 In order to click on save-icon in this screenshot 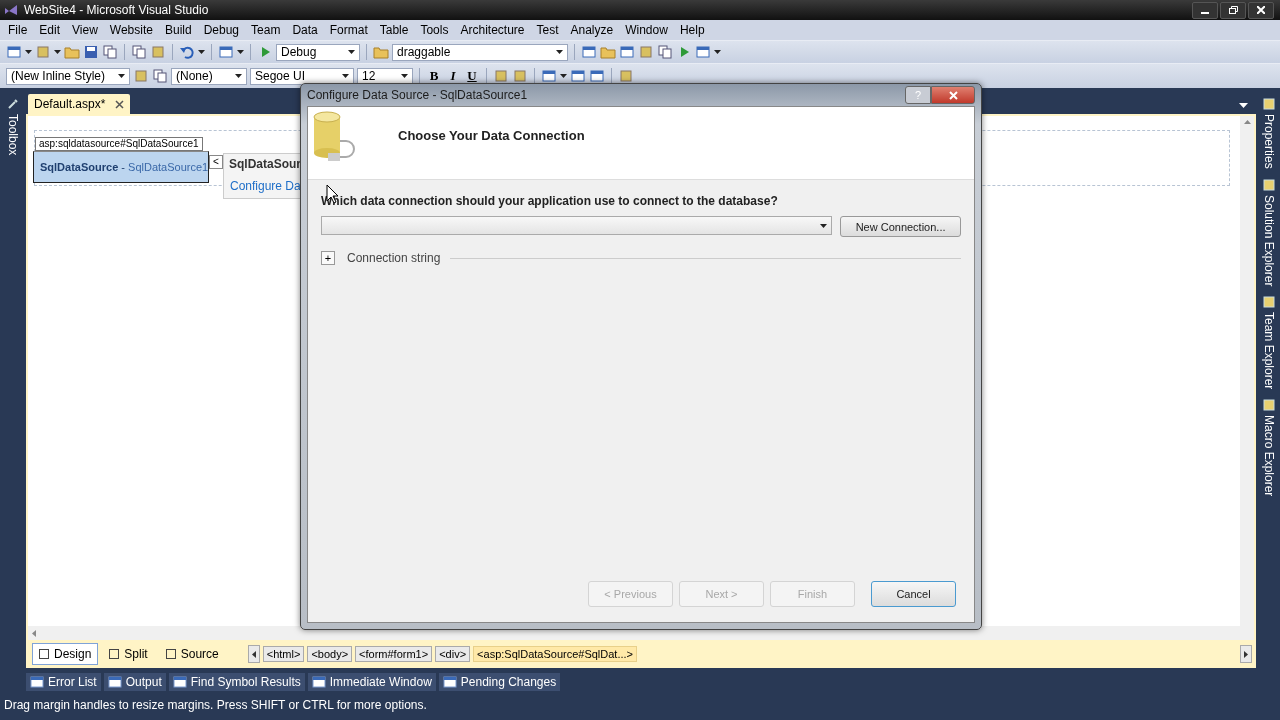, I will do `click(91, 52)`.